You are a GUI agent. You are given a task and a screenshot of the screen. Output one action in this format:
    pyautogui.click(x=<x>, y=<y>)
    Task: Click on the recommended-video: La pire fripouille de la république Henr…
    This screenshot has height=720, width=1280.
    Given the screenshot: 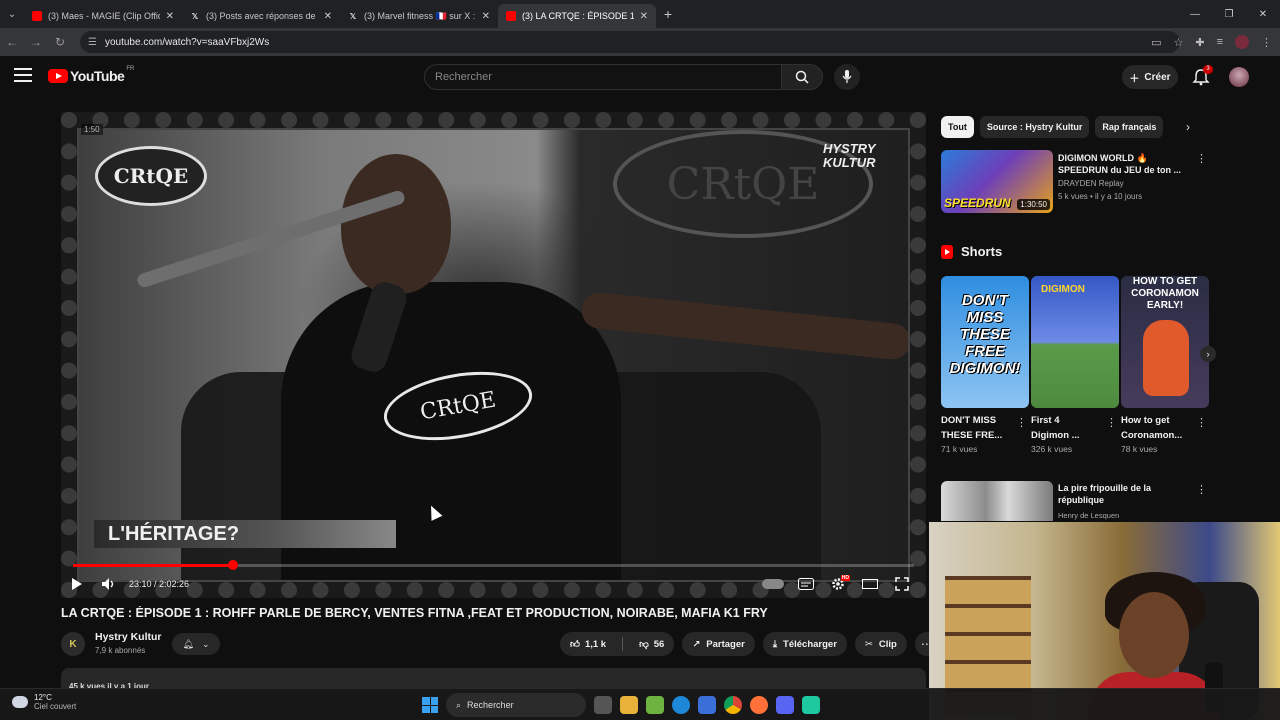 What is the action you would take?
    pyautogui.click(x=1076, y=501)
    